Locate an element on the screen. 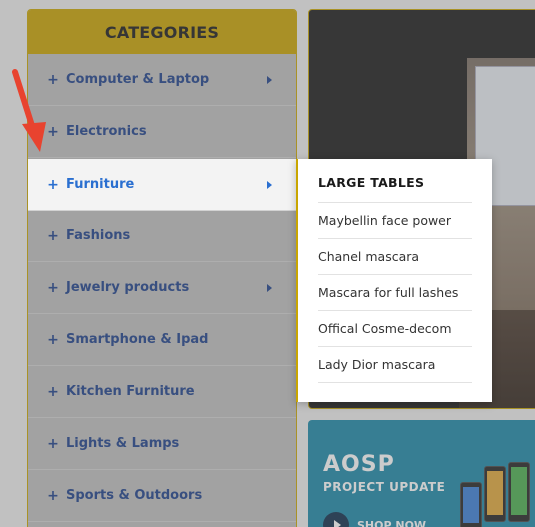 The height and width of the screenshot is (527, 535). category-item-sports-outdoors: + Sports & Outdoors is located at coordinates (162, 496).